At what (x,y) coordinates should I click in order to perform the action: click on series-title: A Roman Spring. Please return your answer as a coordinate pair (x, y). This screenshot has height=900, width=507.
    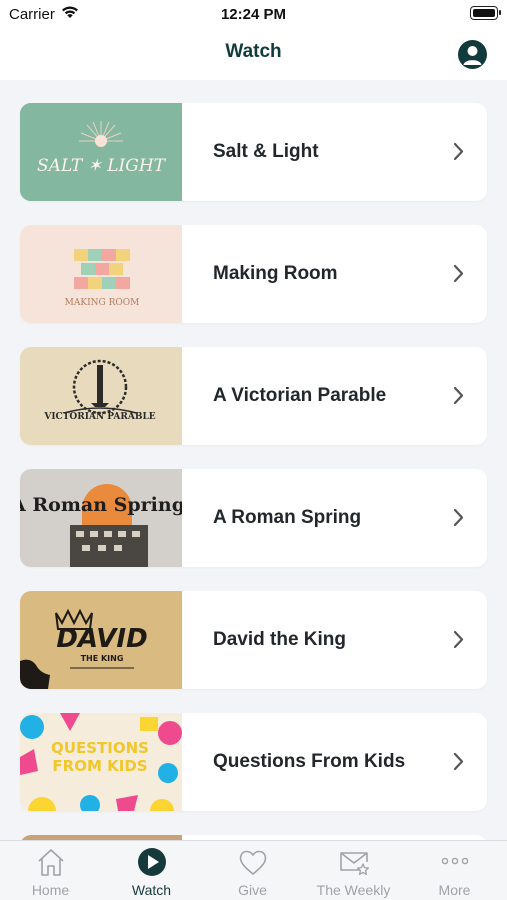
    Looking at the image, I should click on (287, 517).